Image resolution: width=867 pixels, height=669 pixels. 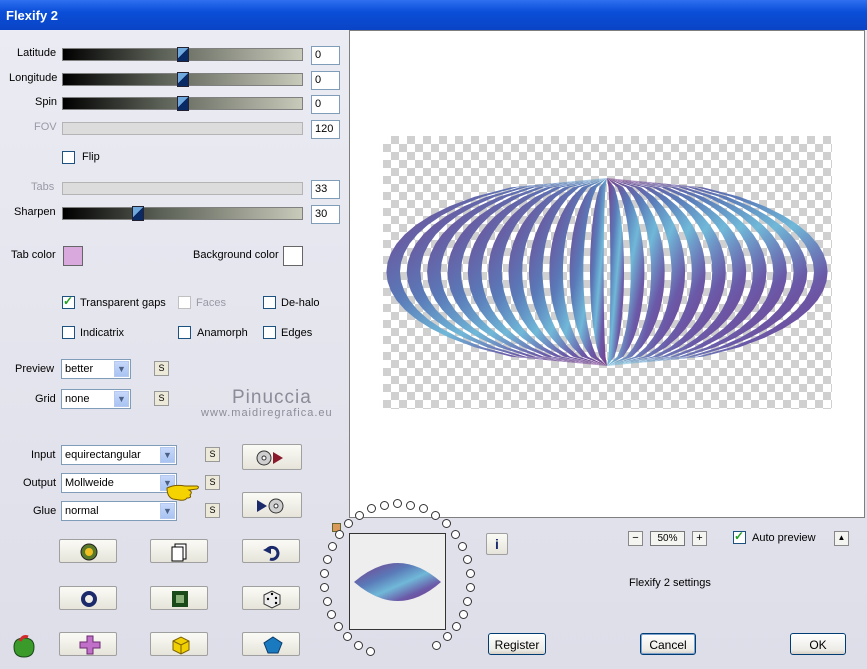 I want to click on latitude-slider-thumb, so click(x=183, y=54).